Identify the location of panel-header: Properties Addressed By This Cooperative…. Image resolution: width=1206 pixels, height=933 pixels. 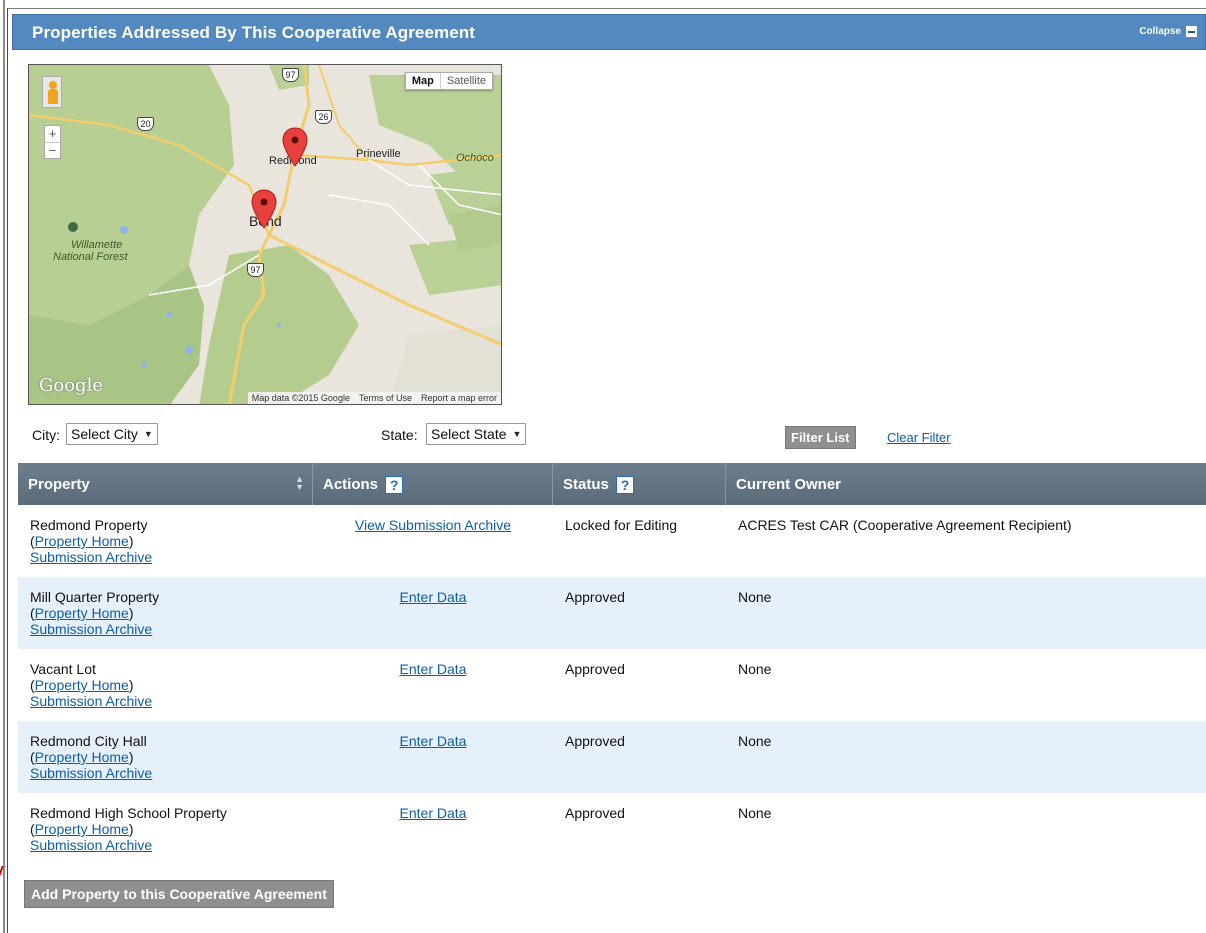
(609, 32).